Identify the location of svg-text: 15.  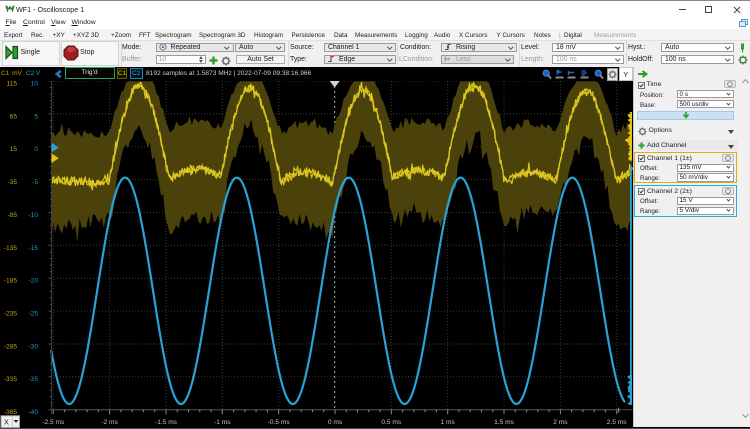
(14, 149).